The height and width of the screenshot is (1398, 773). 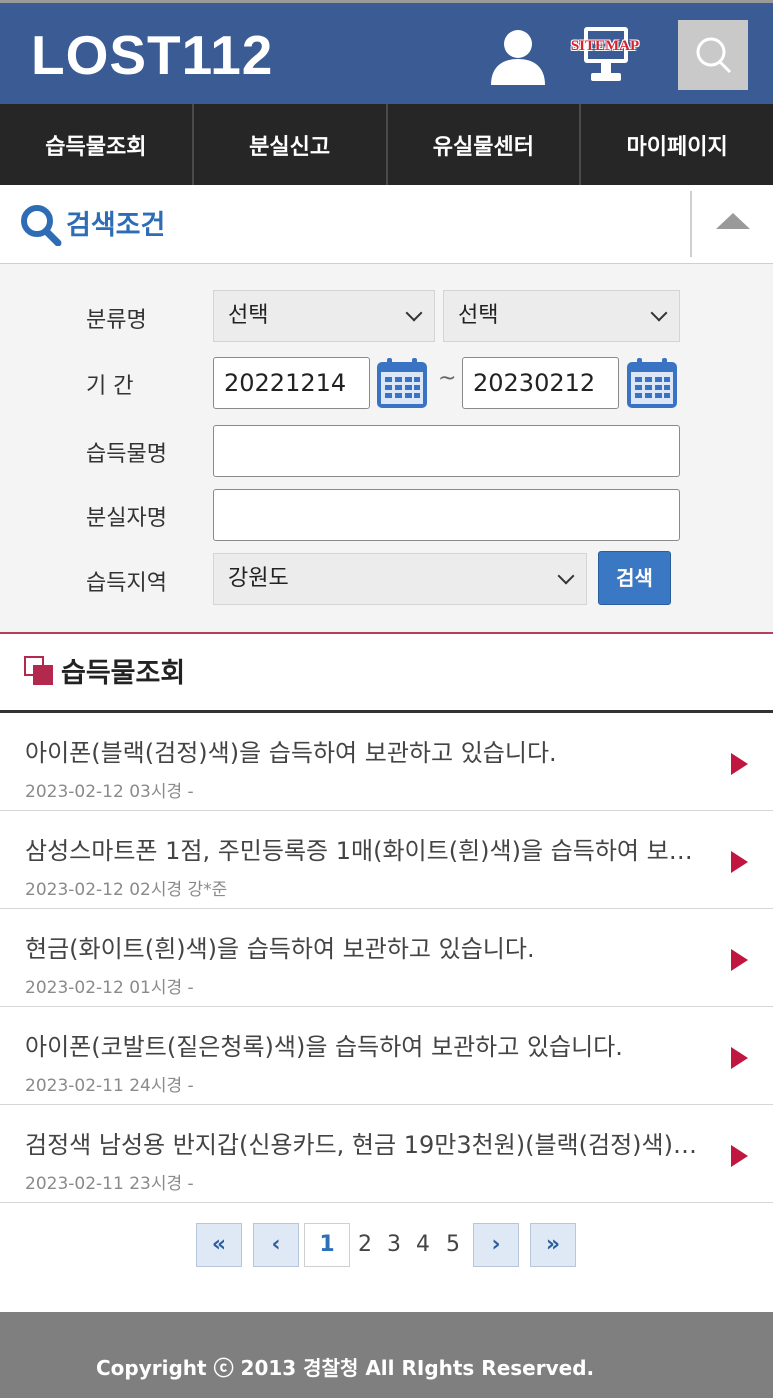 I want to click on item-title: 아이폰(코발트(짙은청록)색)을 습득하여 보관하고 있습니다., so click(x=365, y=1044).